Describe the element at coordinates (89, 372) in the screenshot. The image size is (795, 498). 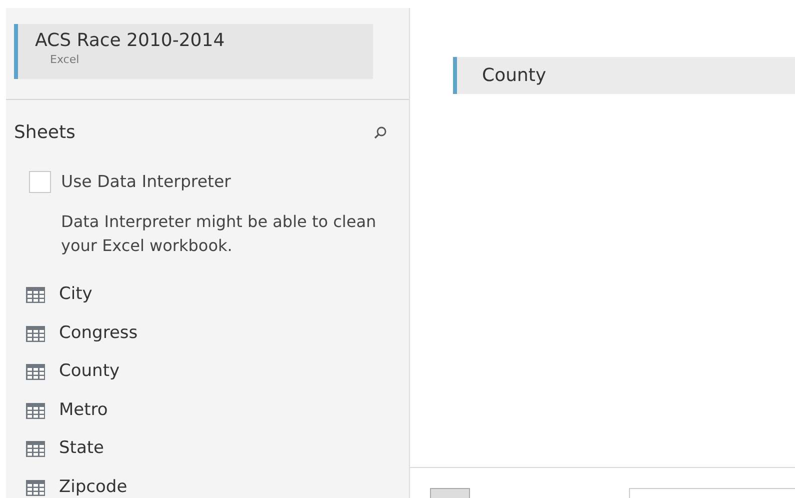
I see `sheet-item: County` at that location.